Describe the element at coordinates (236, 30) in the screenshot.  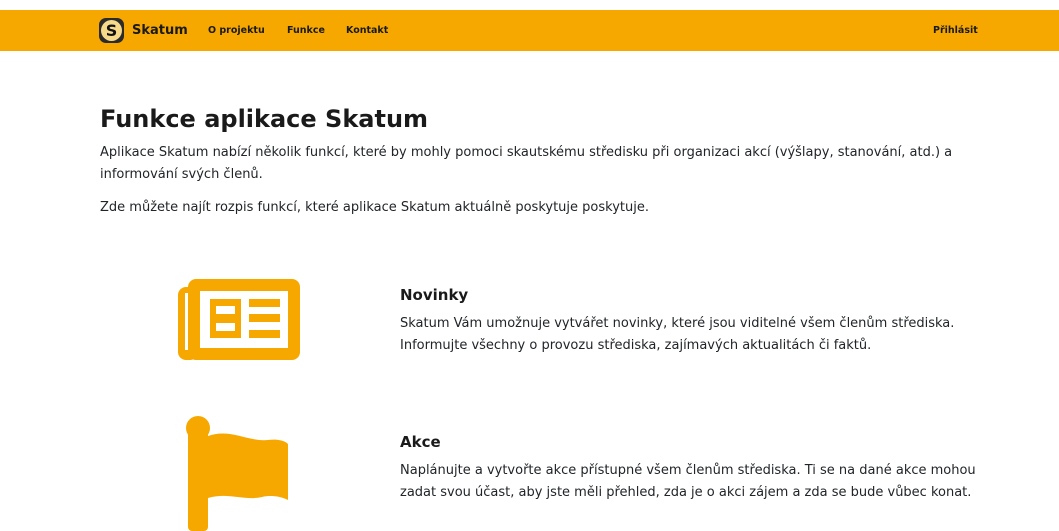
I see `nav-link-o-projektu: O projektu` at that location.